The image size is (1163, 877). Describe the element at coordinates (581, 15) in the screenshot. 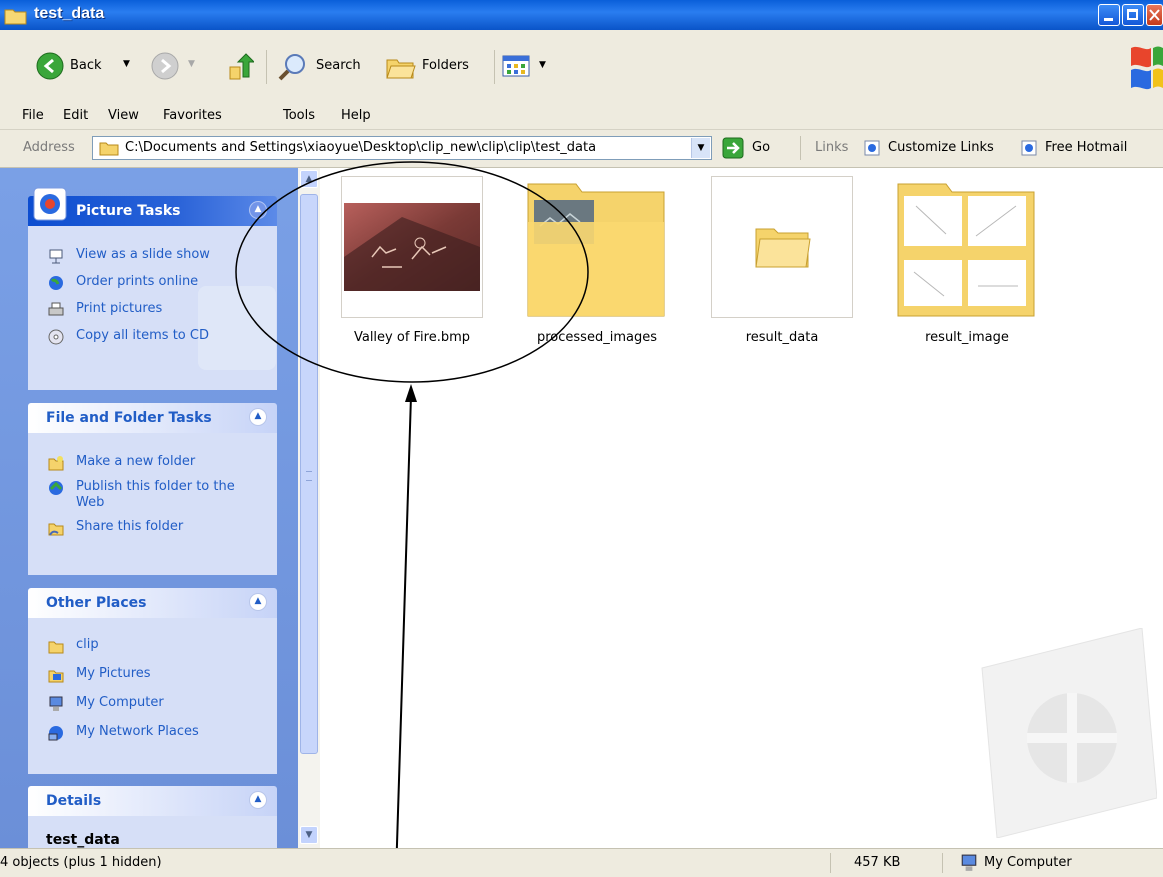

I see `title-bar: test_data` at that location.